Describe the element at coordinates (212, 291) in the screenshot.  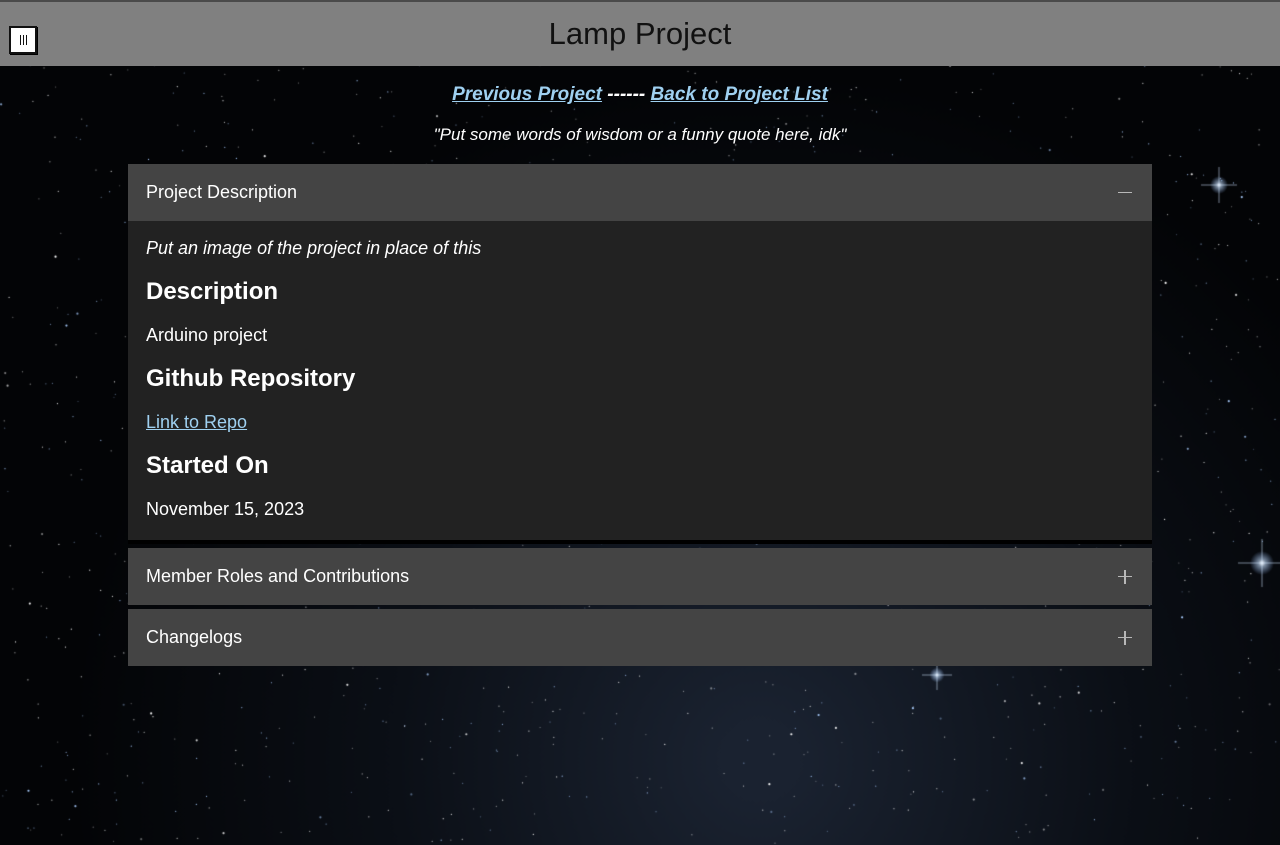
I see `description-heading: Description` at that location.